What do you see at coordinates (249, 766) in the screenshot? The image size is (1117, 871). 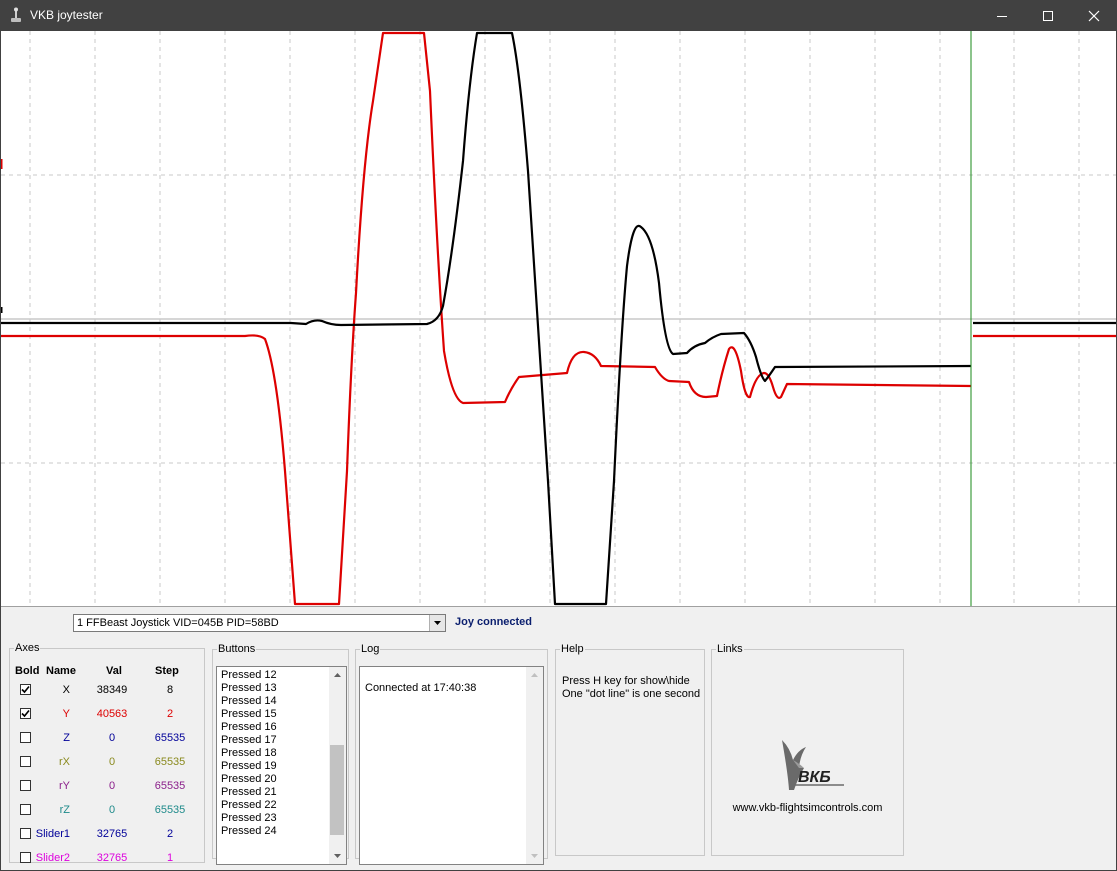 I see `list-item: Pressed 19` at bounding box center [249, 766].